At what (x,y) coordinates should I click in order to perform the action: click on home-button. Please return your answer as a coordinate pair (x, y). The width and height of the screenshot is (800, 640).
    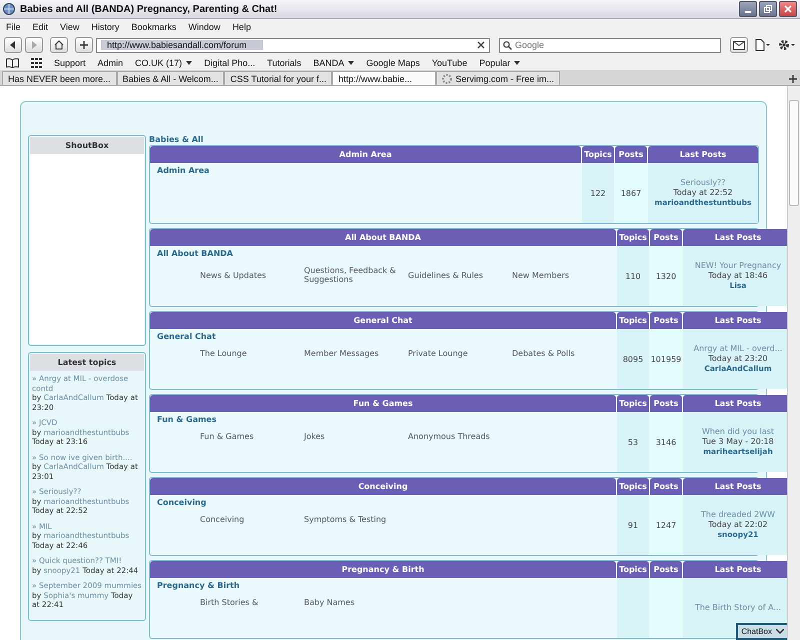
    Looking at the image, I should click on (59, 45).